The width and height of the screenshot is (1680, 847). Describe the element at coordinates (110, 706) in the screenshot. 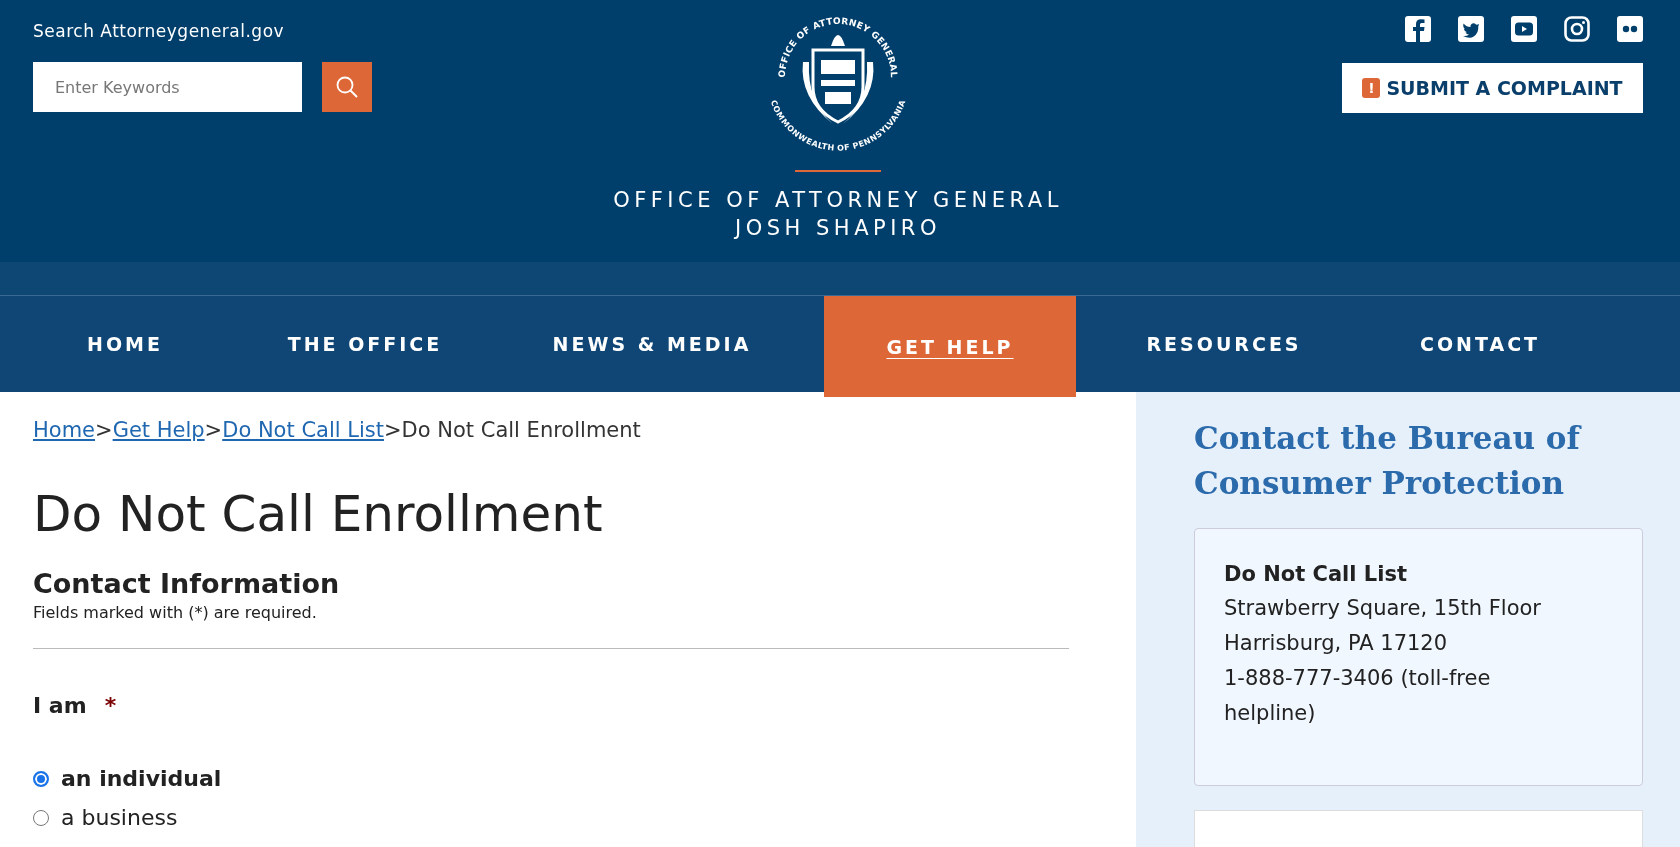

I see `required-mark: *` at that location.